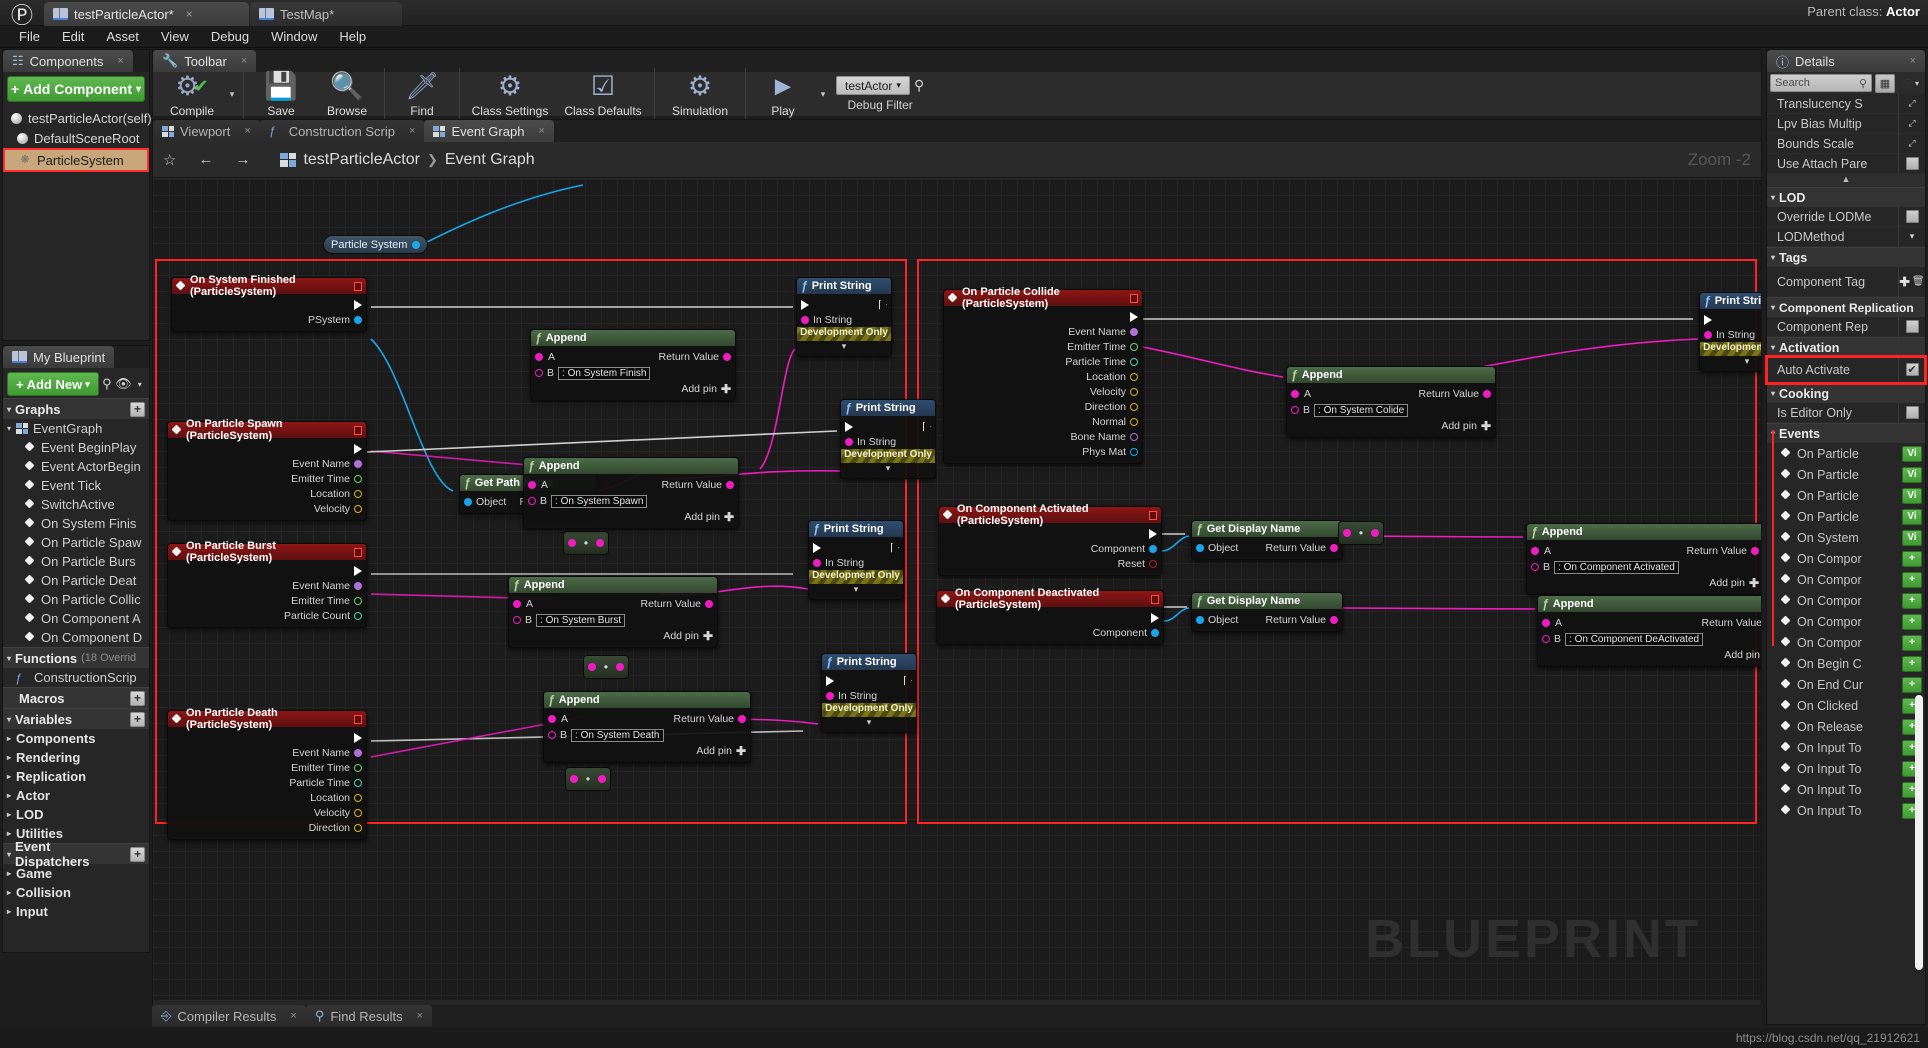 The width and height of the screenshot is (1928, 1048). What do you see at coordinates (1267, 612) in the screenshot?
I see `function-node-get-display-name: ƒ Get Display Name Object Return Value` at bounding box center [1267, 612].